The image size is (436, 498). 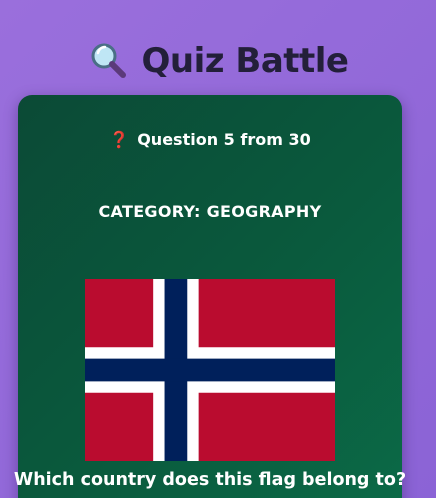 I want to click on question-text: Which country does this flag belong to?, so click(x=210, y=480).